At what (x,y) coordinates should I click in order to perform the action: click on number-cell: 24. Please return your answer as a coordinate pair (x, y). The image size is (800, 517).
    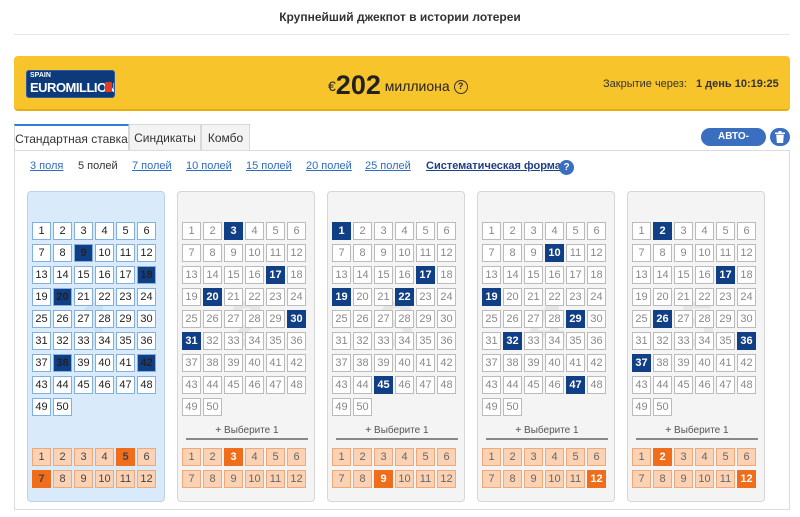
    Looking at the image, I should click on (296, 297).